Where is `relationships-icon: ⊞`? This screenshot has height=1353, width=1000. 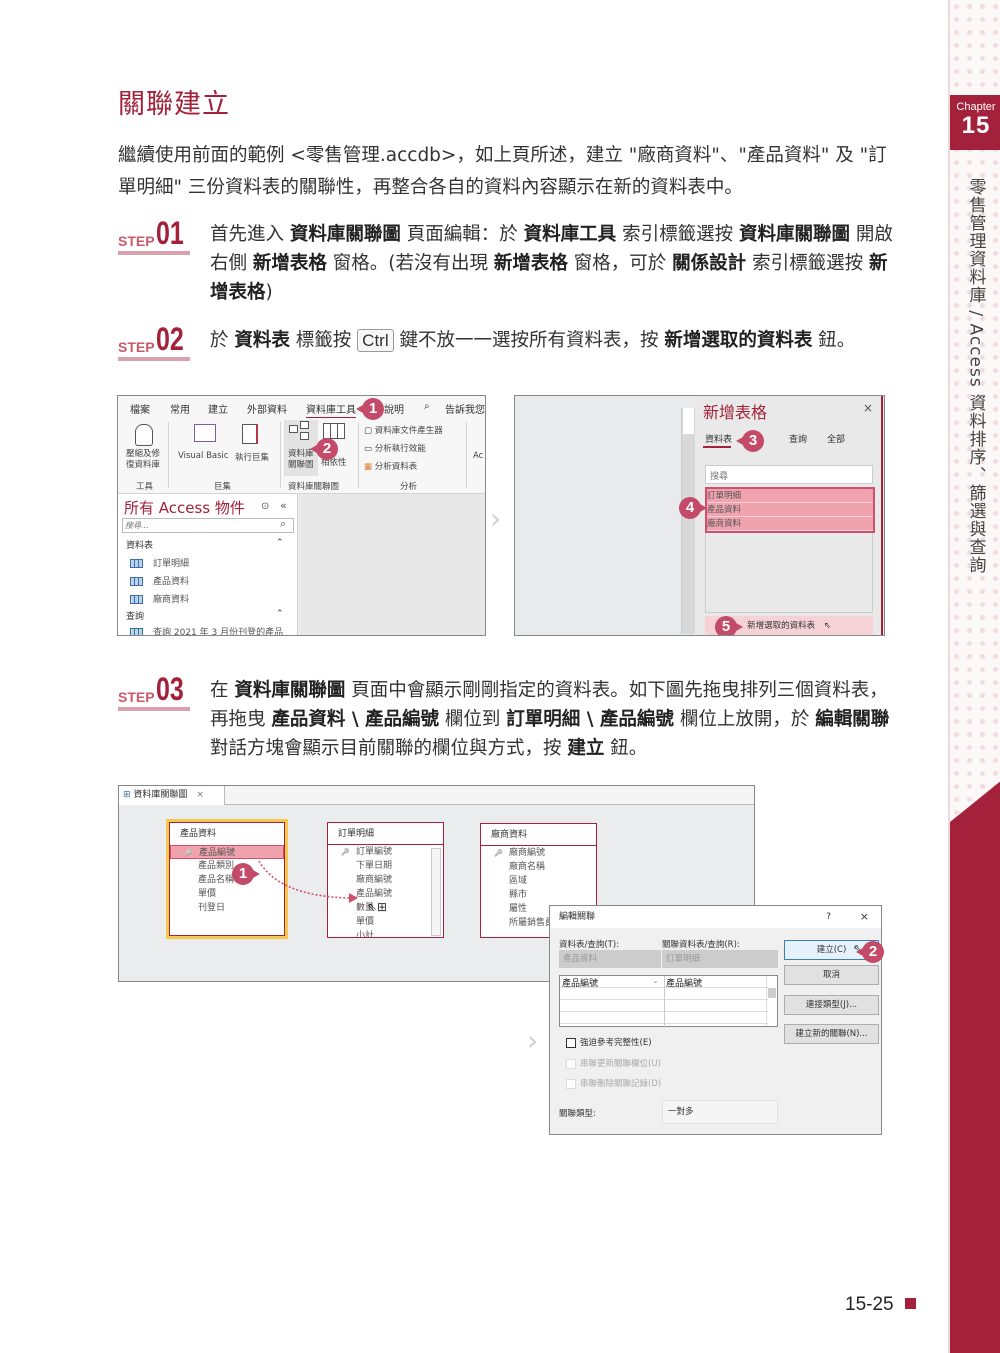
relationships-icon: ⊞ is located at coordinates (127, 795).